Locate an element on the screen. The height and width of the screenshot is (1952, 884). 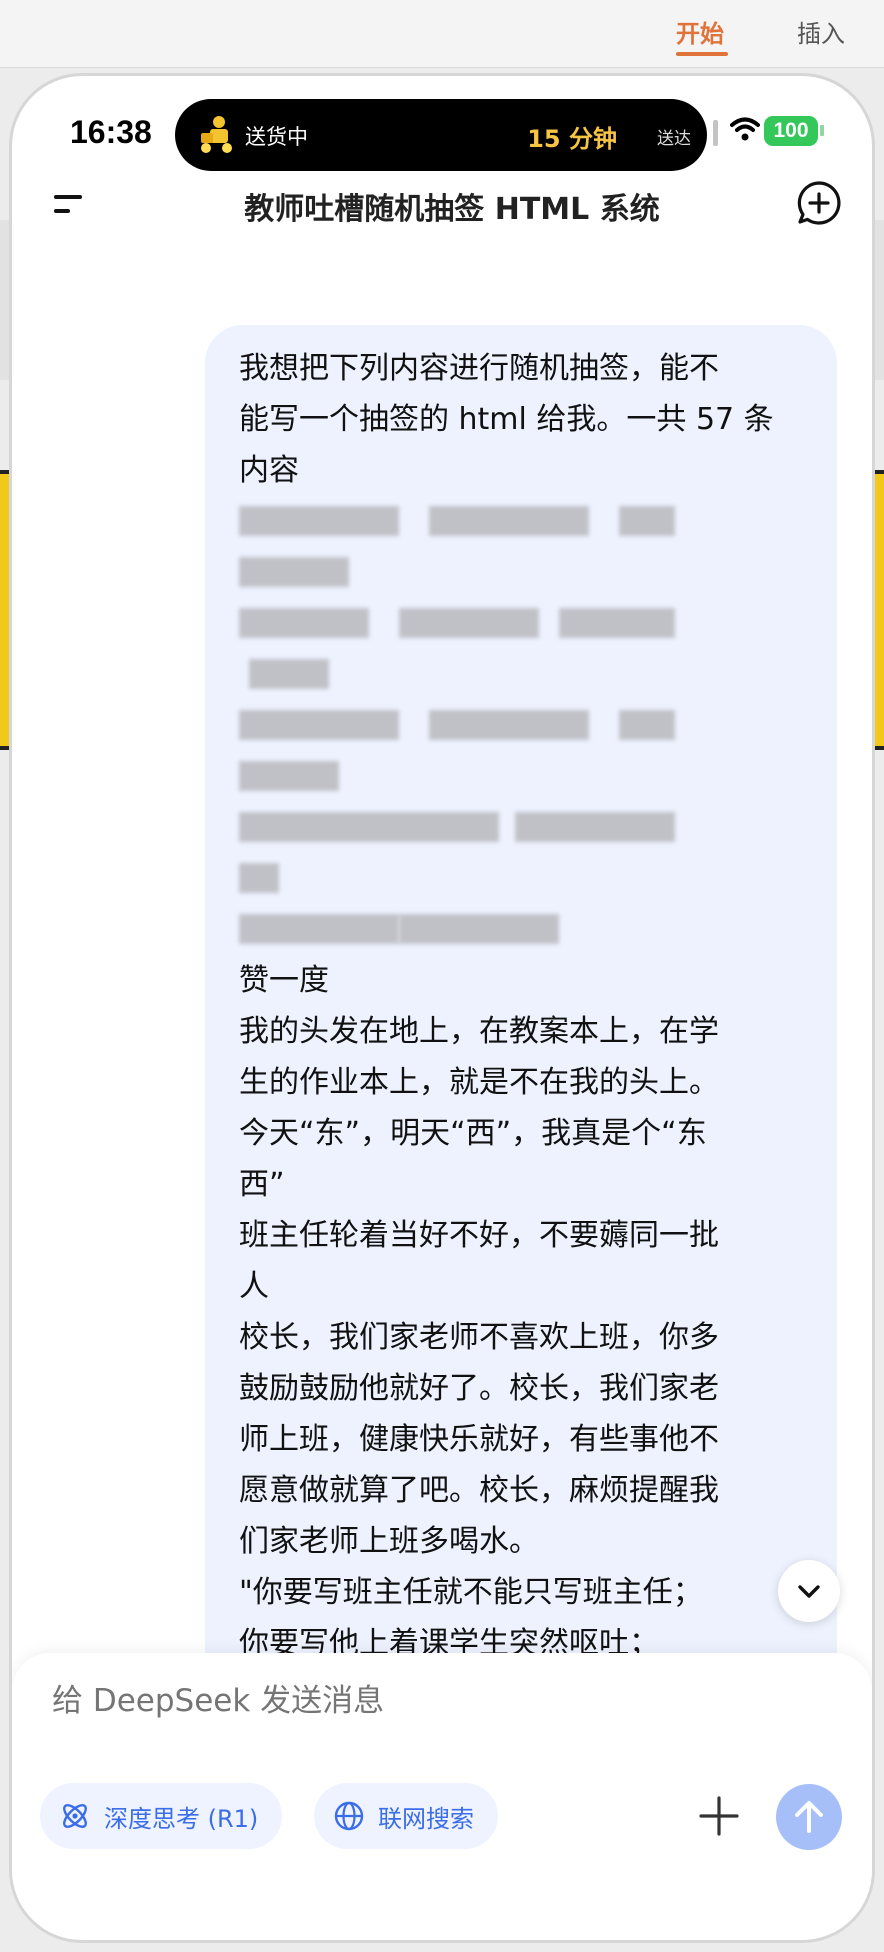
battery-indicator: 100 is located at coordinates (791, 131).